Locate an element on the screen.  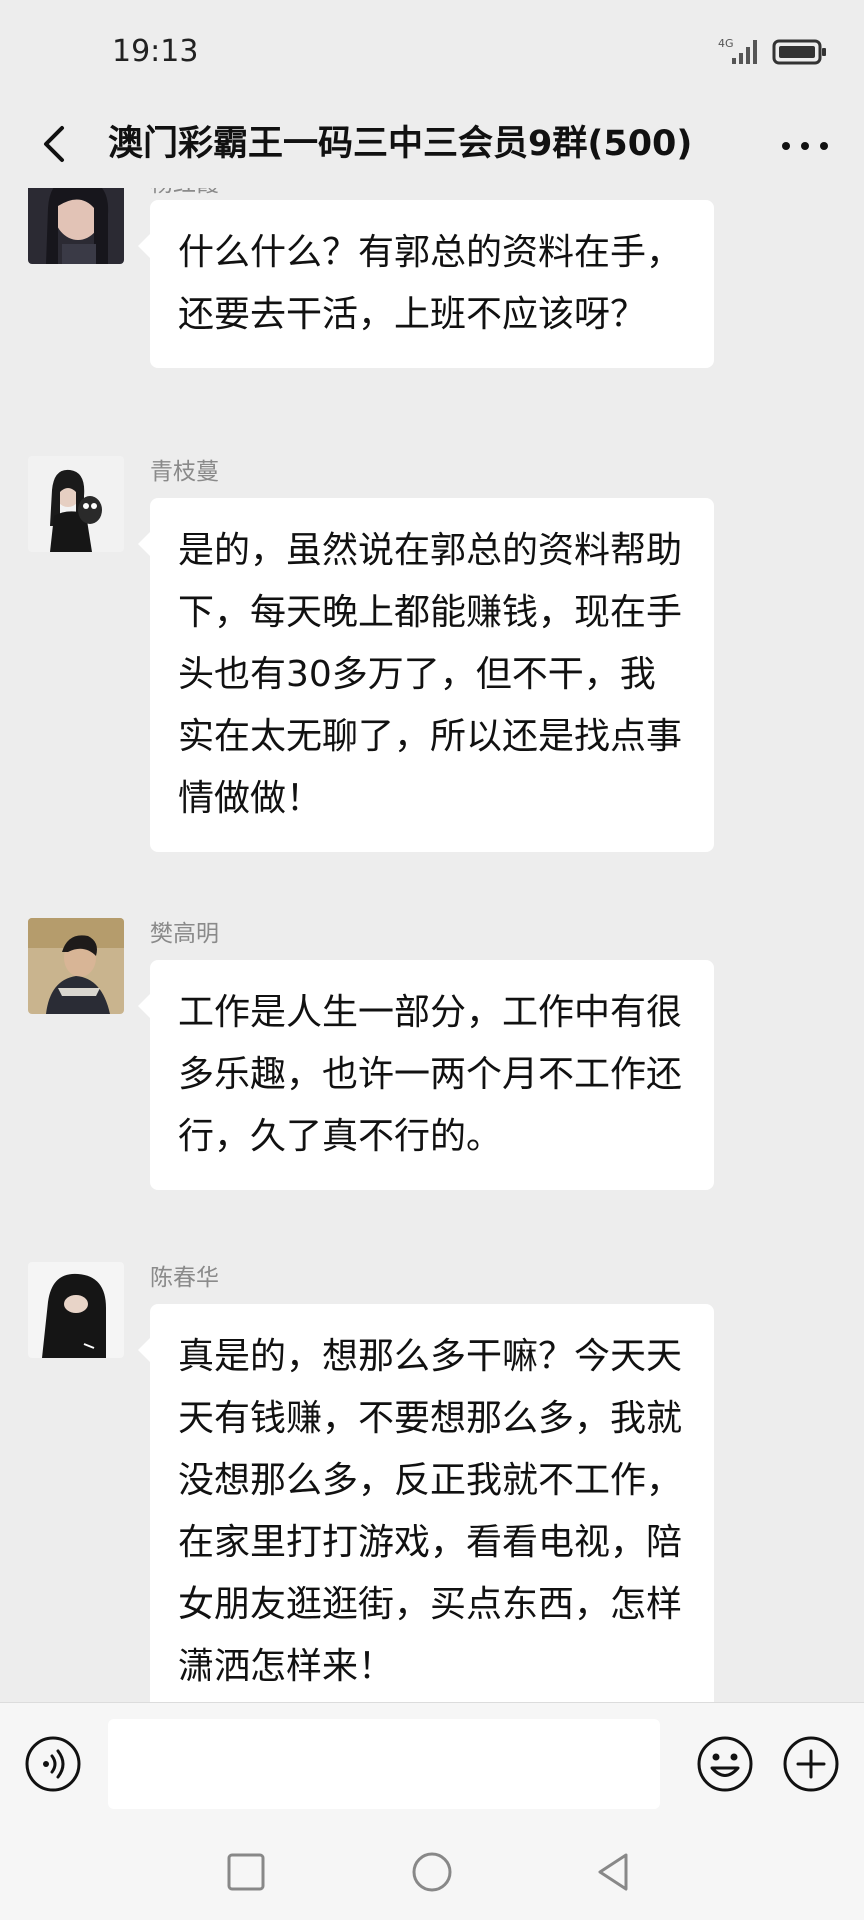
chevron-left-icon is located at coordinates (56, 144).